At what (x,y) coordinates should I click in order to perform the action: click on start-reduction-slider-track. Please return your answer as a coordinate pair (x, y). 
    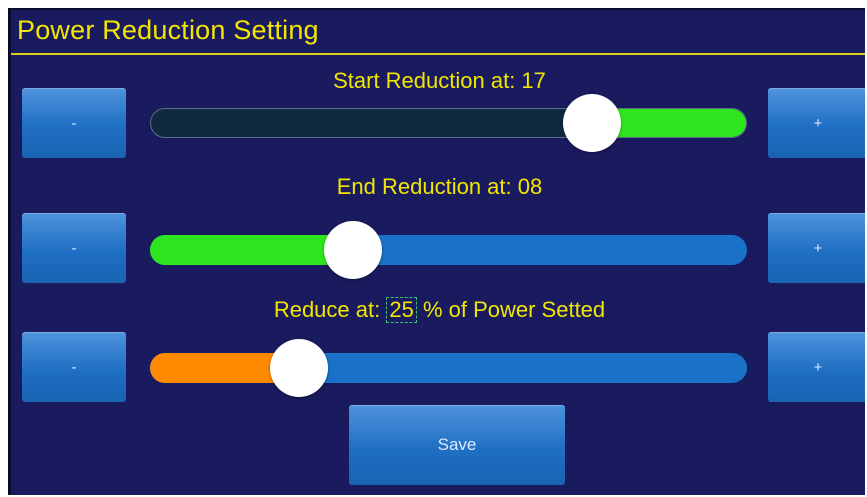
    Looking at the image, I should click on (448, 123).